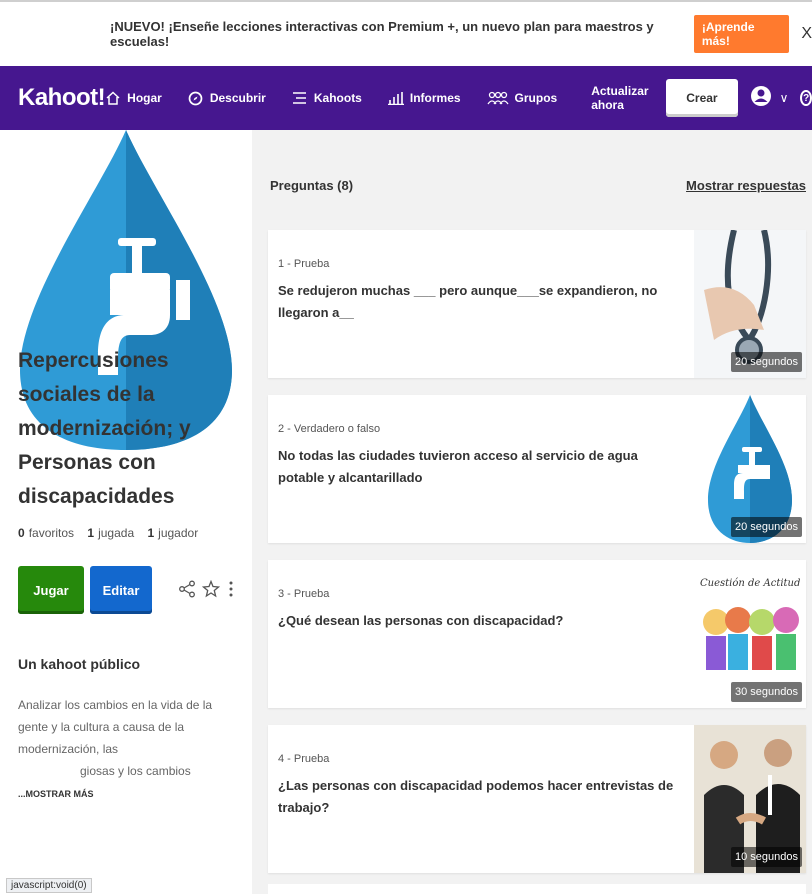 The width and height of the screenshot is (812, 894). I want to click on nav-item-discover: Descubrir, so click(227, 98).